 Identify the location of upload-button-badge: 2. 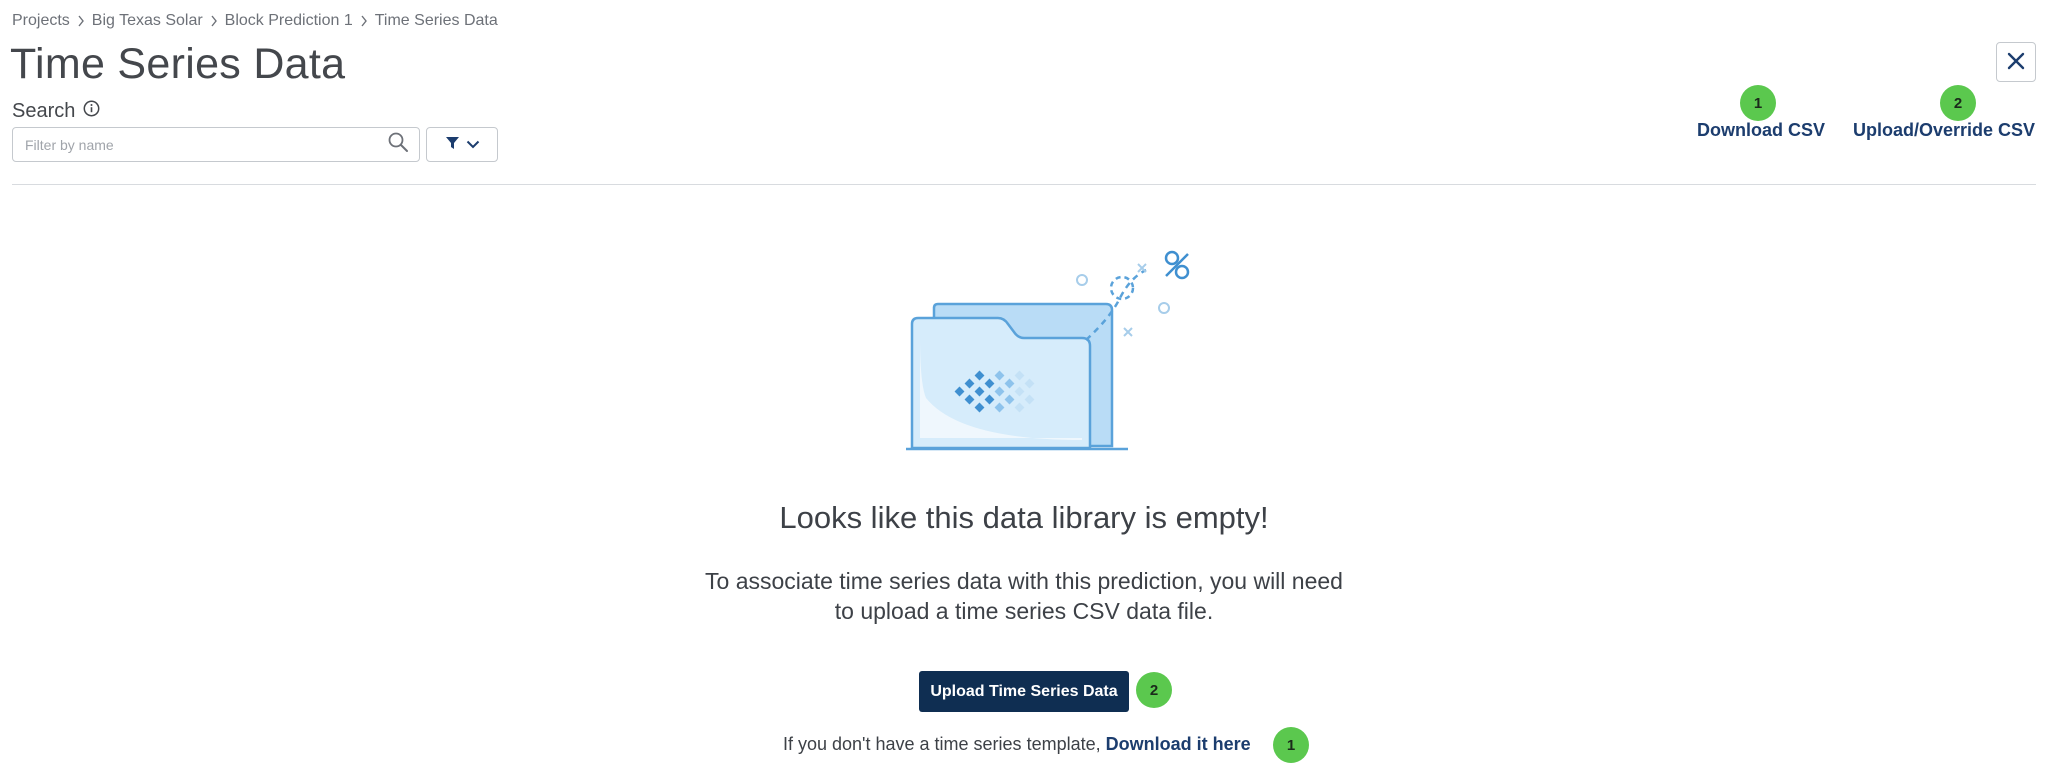
(1154, 690).